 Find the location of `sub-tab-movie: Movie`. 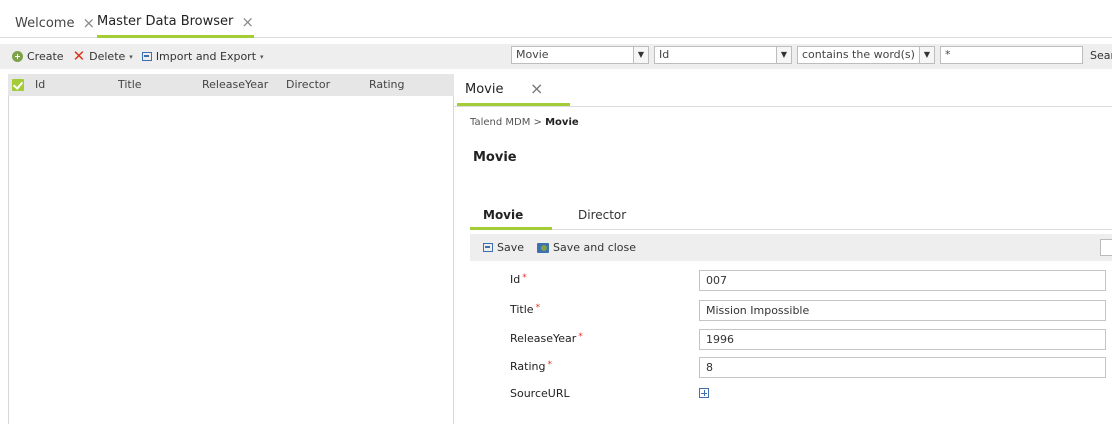

sub-tab-movie: Movie is located at coordinates (511, 219).